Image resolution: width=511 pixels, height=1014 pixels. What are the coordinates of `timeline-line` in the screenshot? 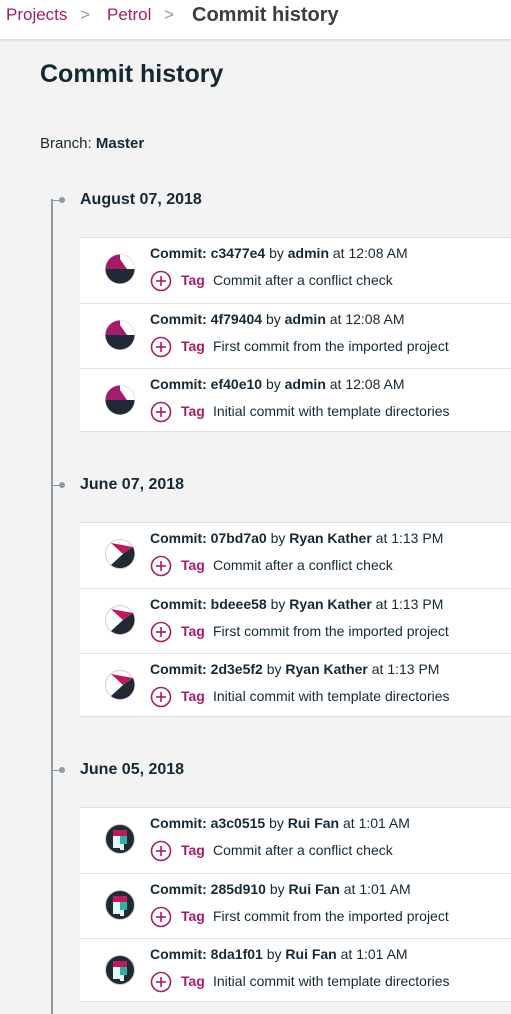 It's located at (52, 606).